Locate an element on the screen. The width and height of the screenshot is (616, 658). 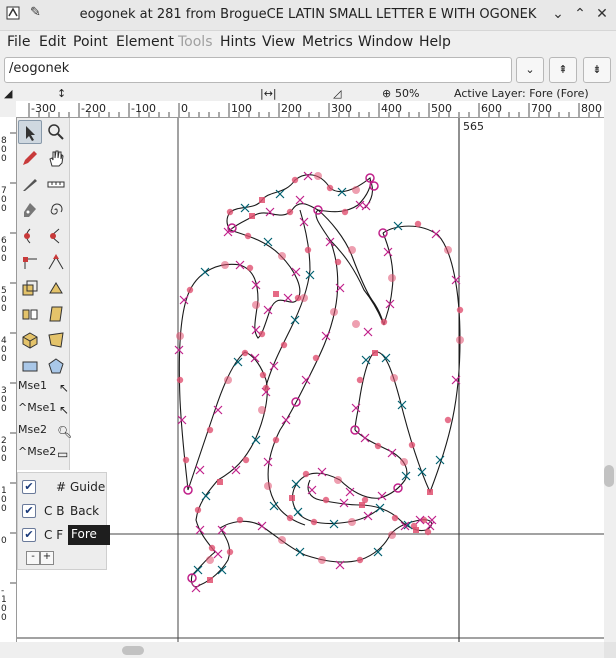
hvcurve-point-tool is located at coordinates (56, 236).